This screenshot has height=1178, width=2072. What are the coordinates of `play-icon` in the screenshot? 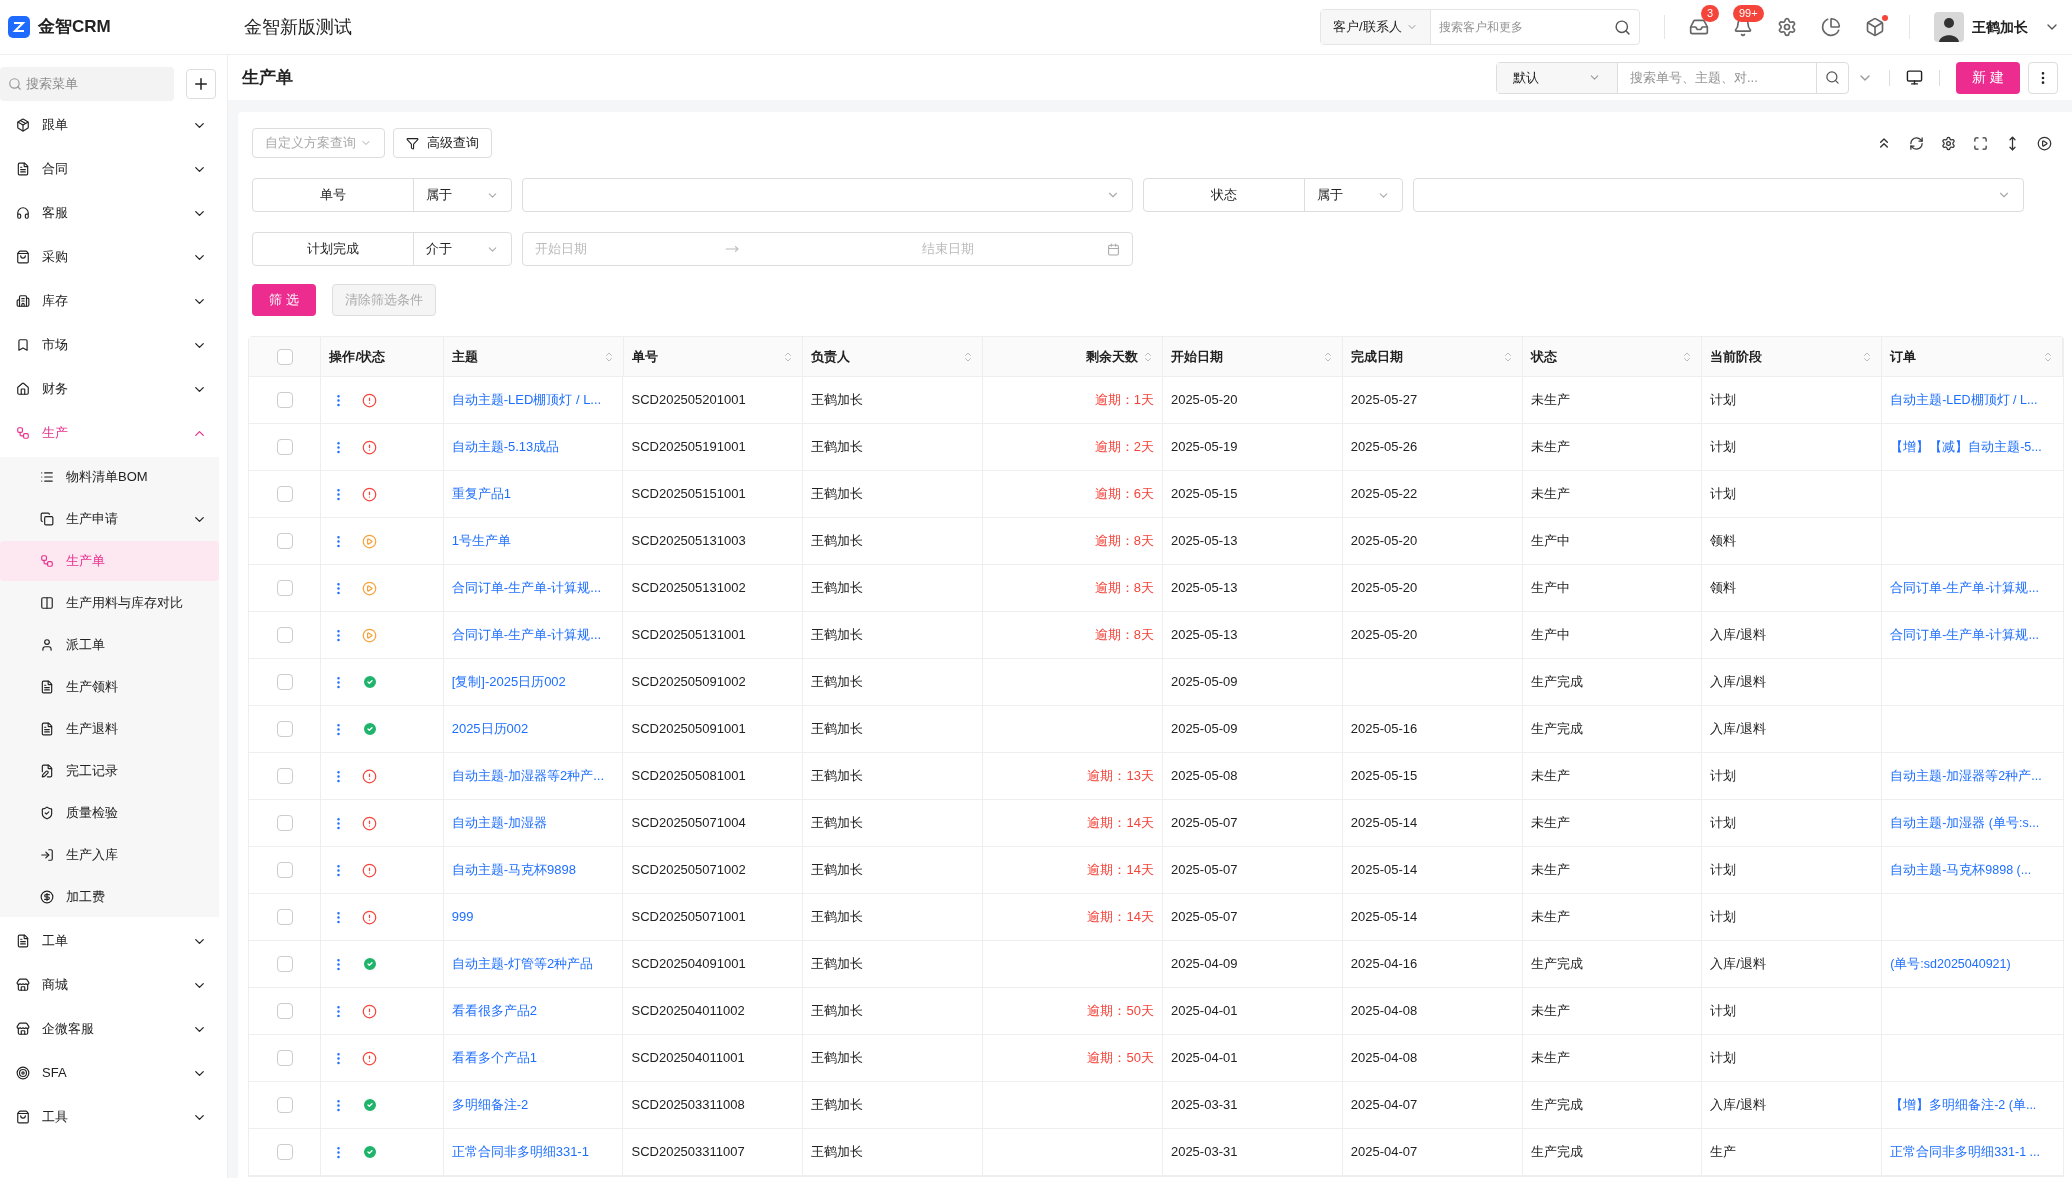 It's located at (2044, 143).